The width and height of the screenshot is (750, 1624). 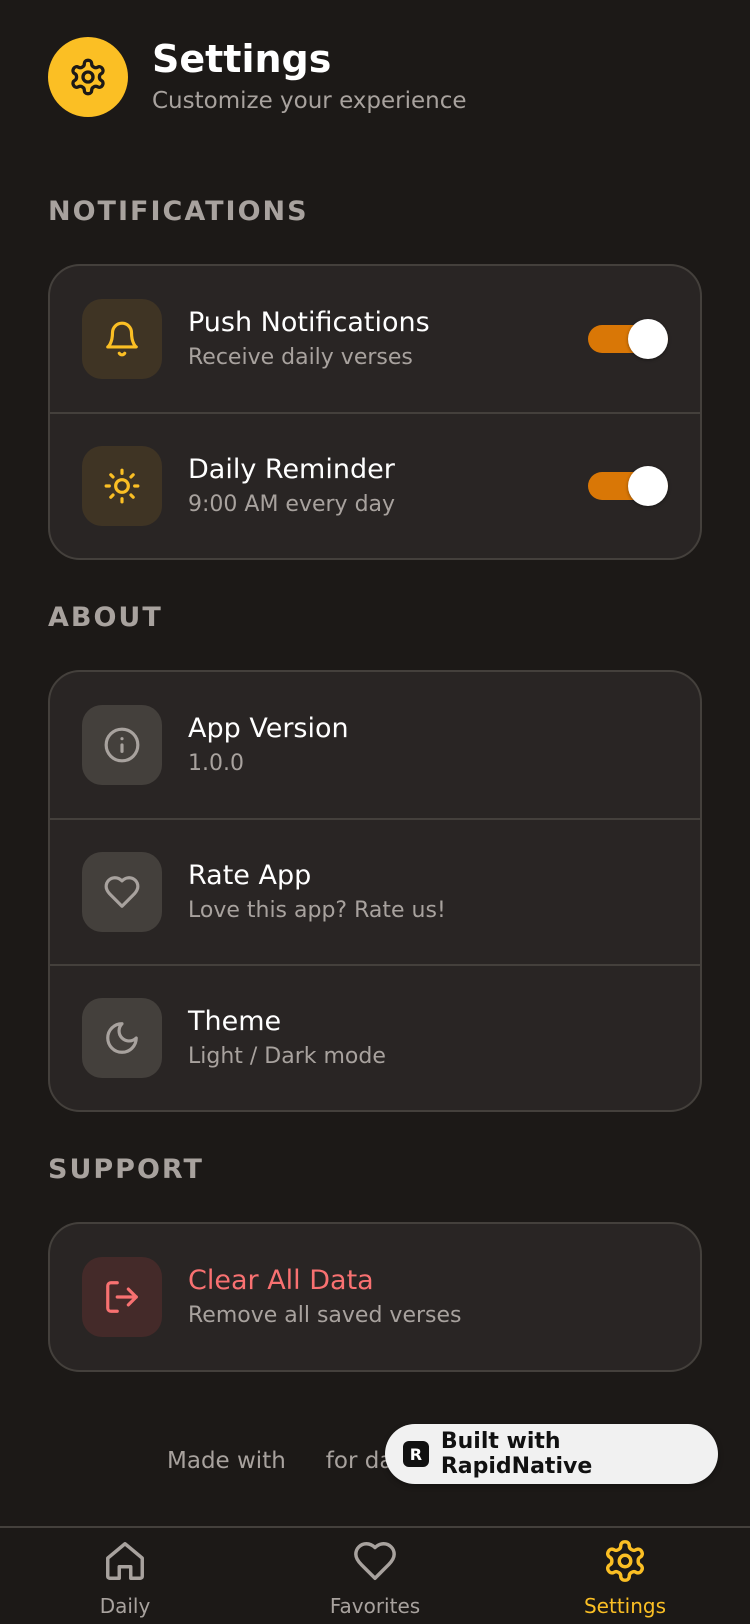 I want to click on setting-subtitle: 9:00 AM every day, so click(x=292, y=504).